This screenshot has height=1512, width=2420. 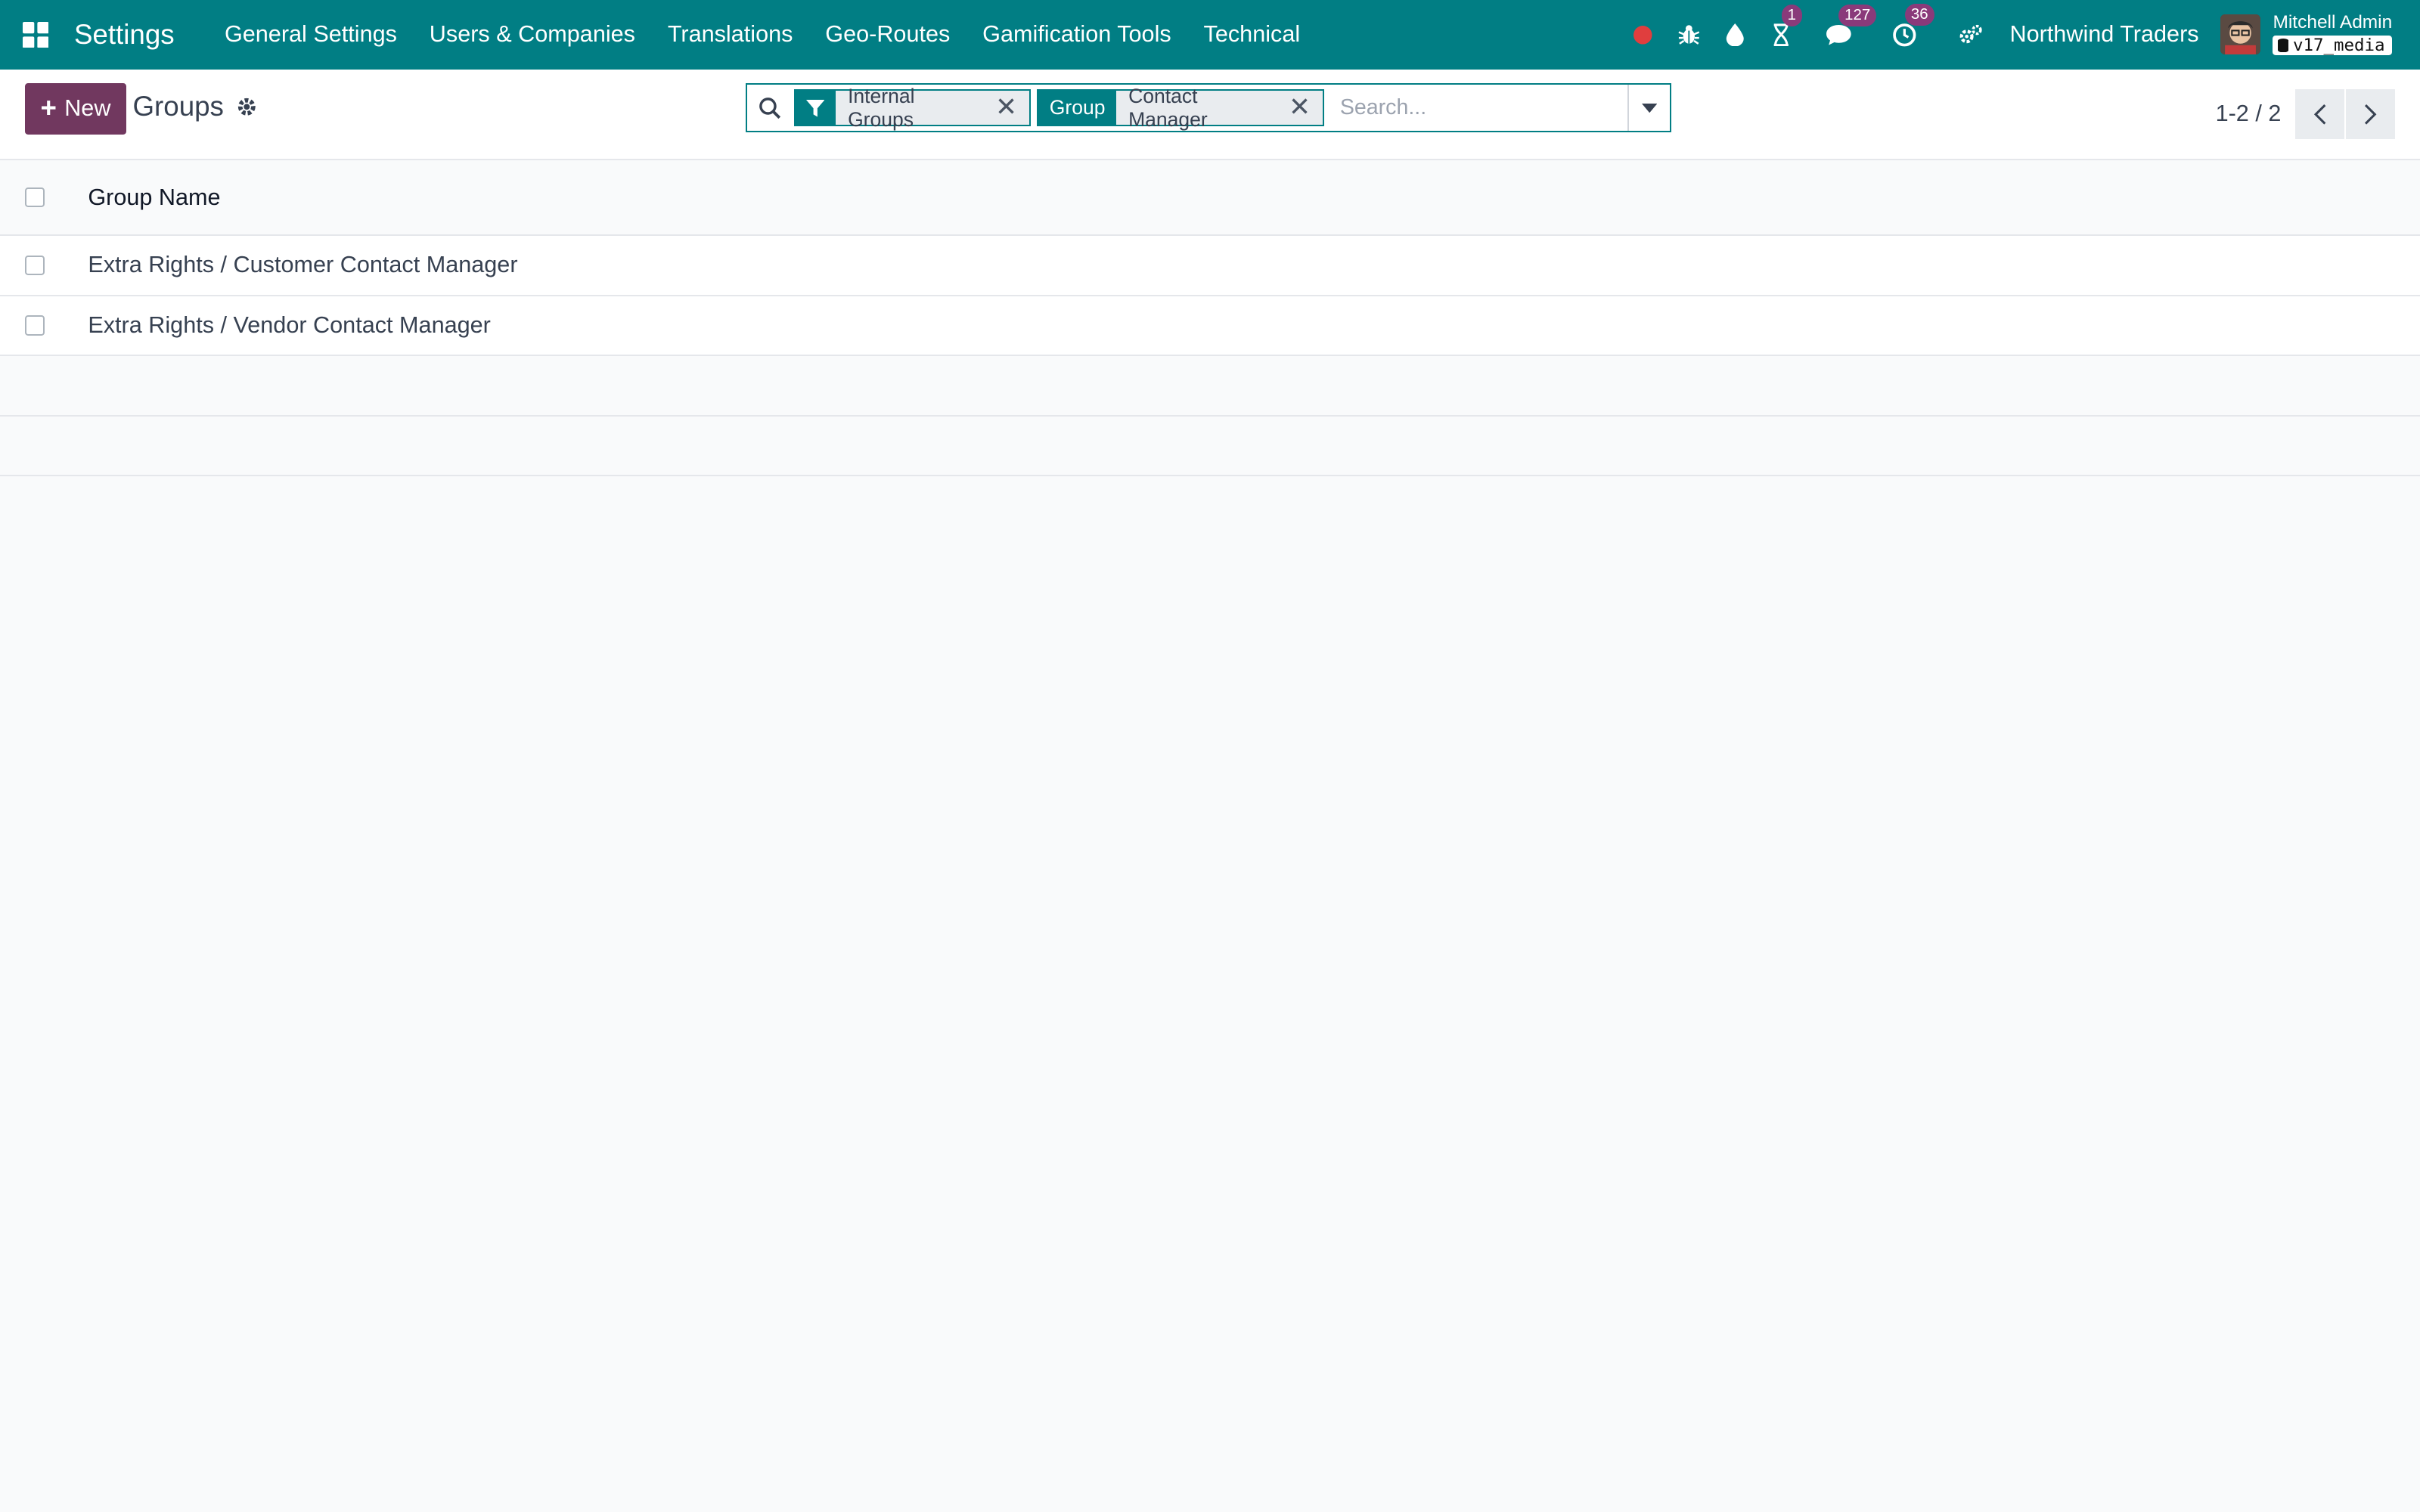 I want to click on menu-geo-routes: Geo-Routes, so click(x=888, y=34).